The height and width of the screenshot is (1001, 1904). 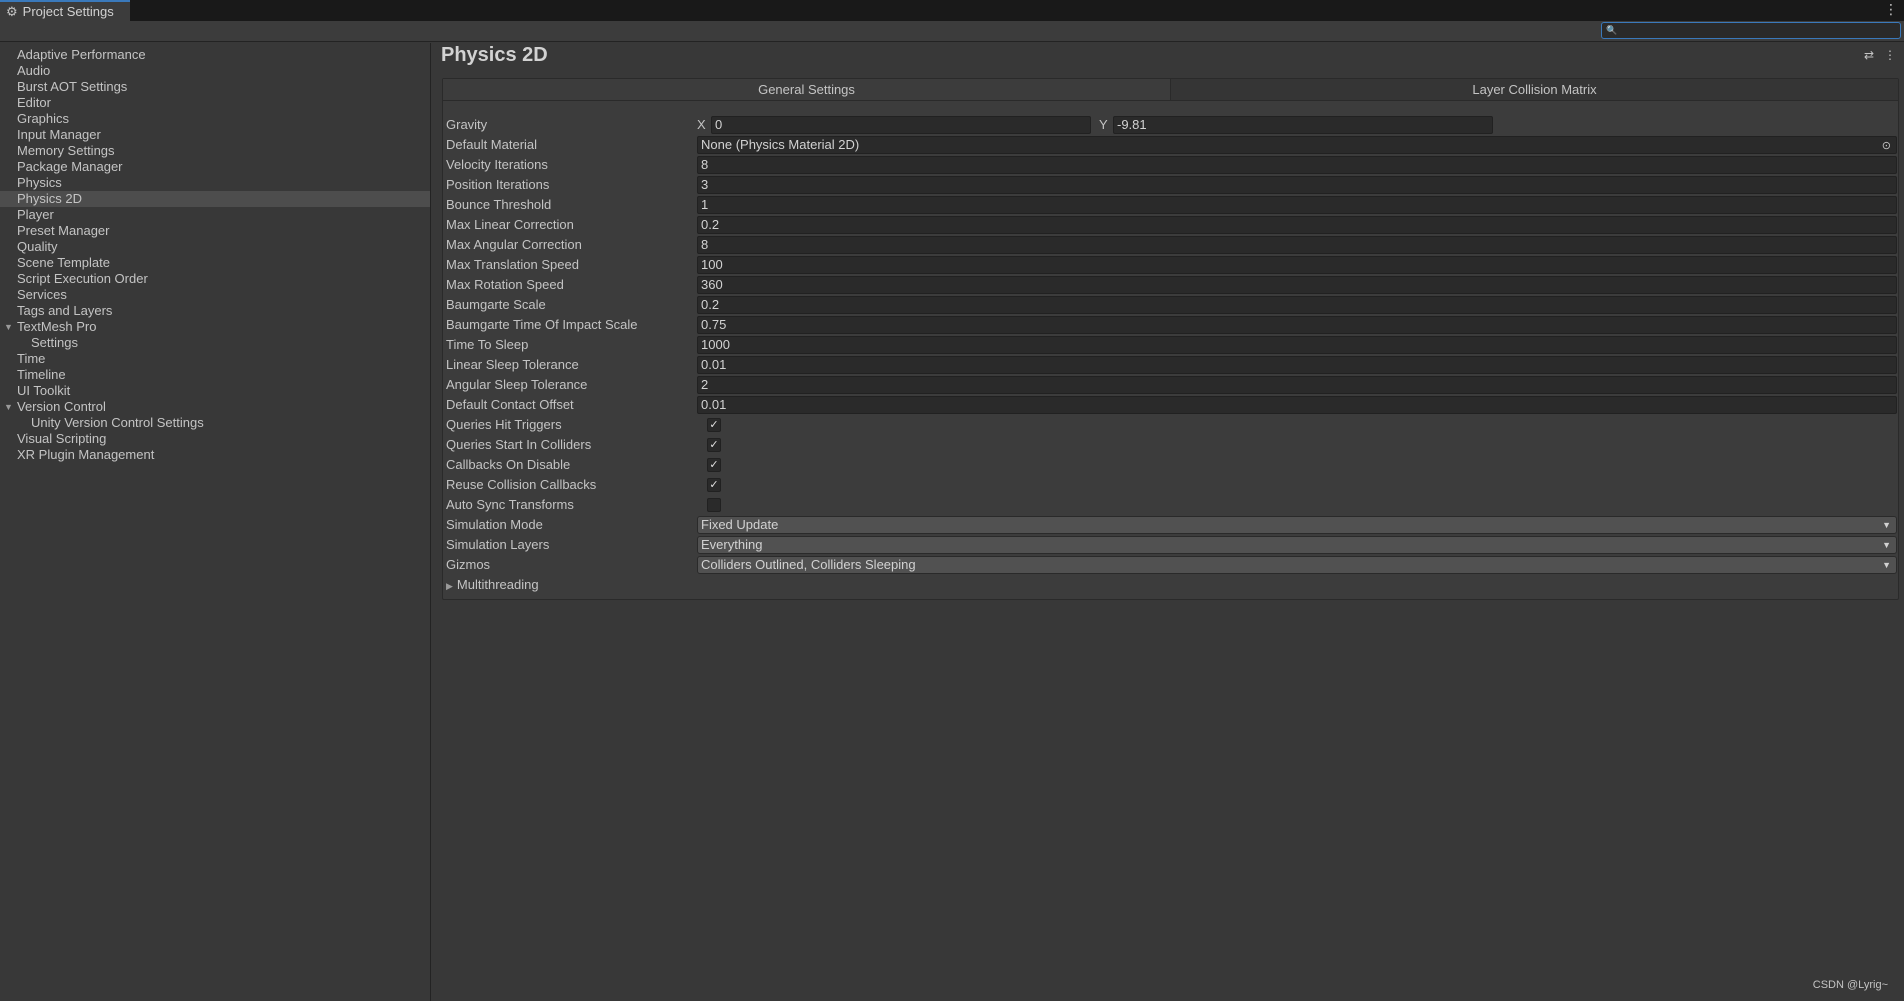 I want to click on sidebar-item-label: Preset Manager, so click(x=63, y=230).